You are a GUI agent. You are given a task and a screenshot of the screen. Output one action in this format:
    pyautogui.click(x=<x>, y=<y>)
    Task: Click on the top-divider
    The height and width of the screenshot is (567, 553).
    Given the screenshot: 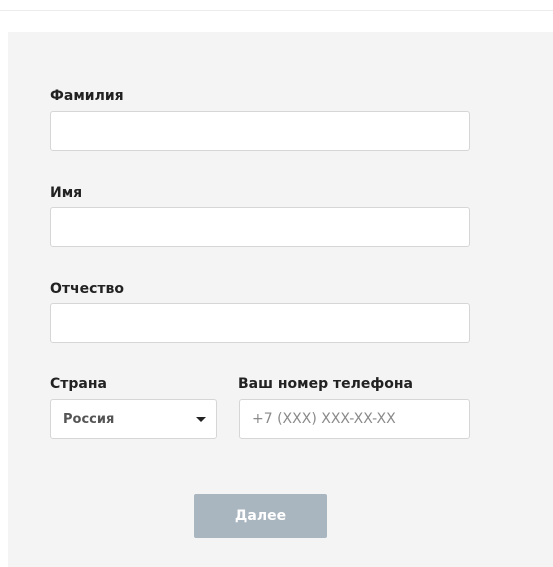 What is the action you would take?
    pyautogui.click(x=276, y=10)
    